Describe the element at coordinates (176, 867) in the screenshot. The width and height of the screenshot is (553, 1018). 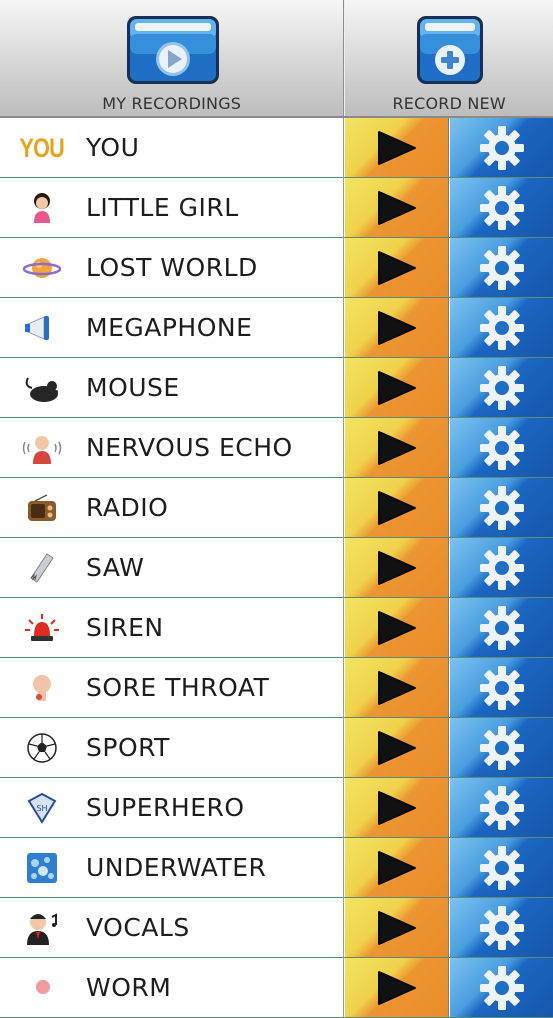
I see `recording-label: UNDERWATER` at that location.